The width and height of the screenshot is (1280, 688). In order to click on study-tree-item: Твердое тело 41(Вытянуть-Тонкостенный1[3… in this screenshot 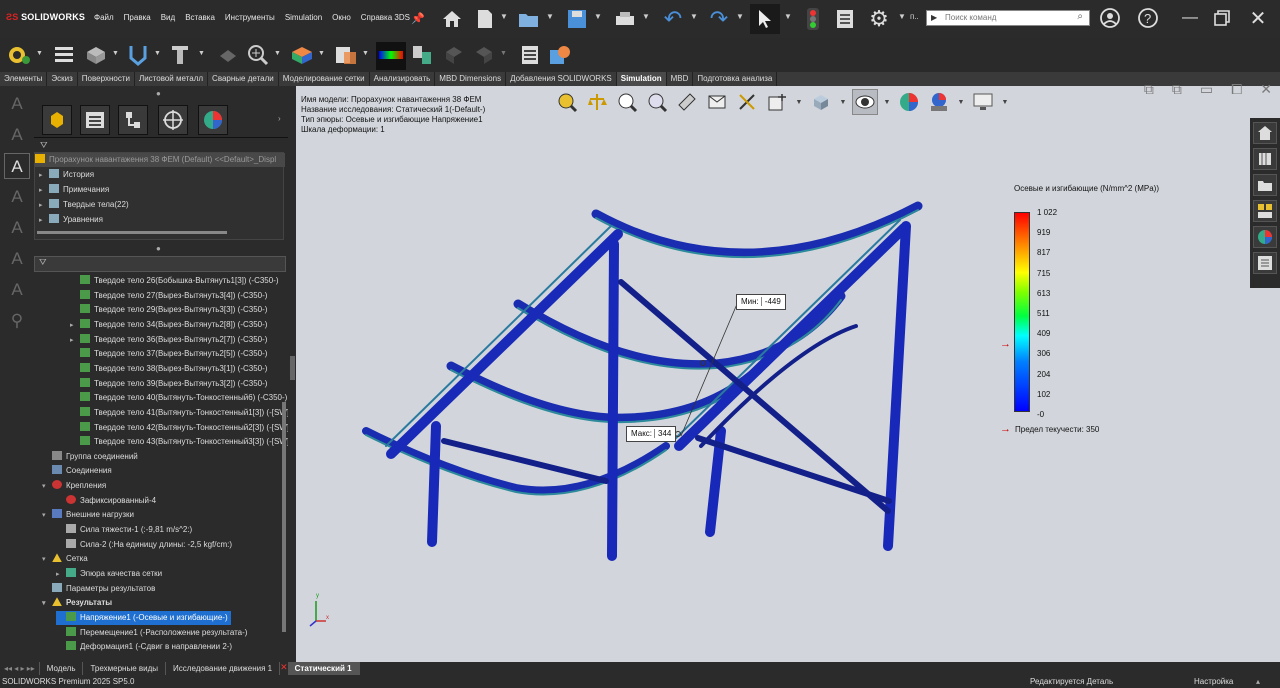, I will do `click(179, 413)`.